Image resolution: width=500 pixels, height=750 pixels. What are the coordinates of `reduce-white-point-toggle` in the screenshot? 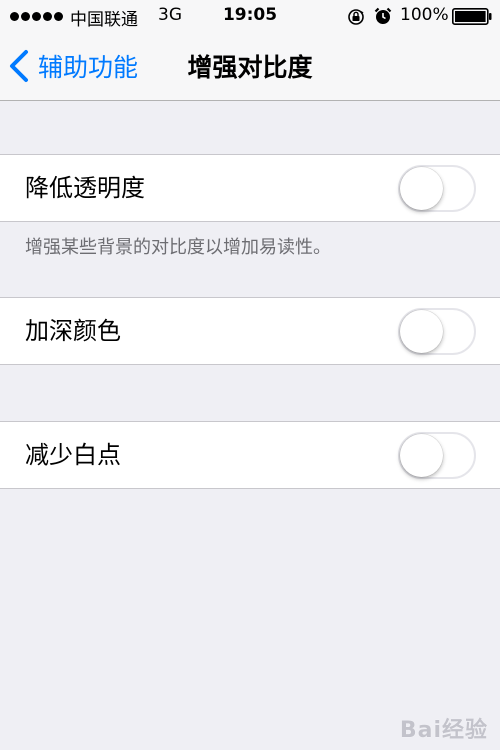 It's located at (437, 455).